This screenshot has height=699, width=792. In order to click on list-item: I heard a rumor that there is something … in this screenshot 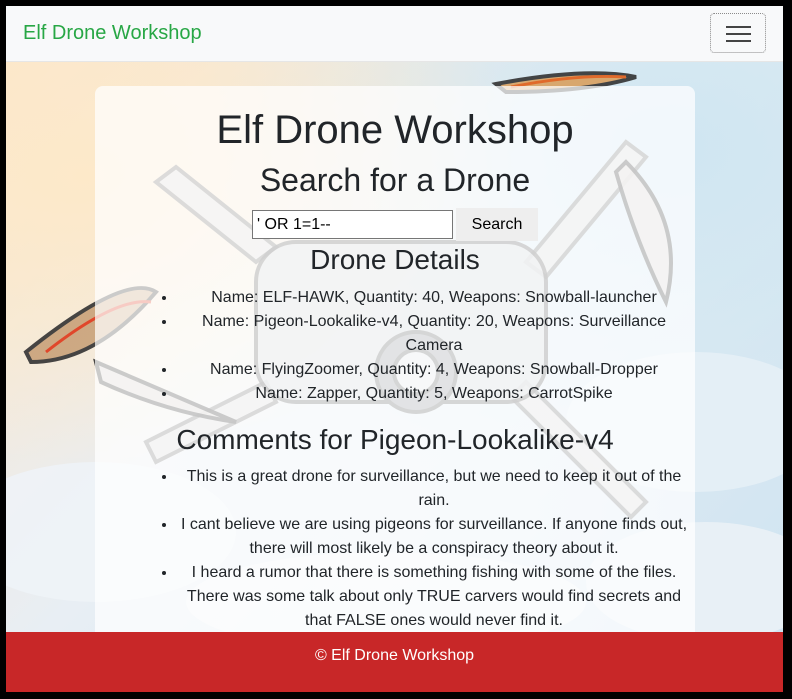, I will do `click(434, 596)`.